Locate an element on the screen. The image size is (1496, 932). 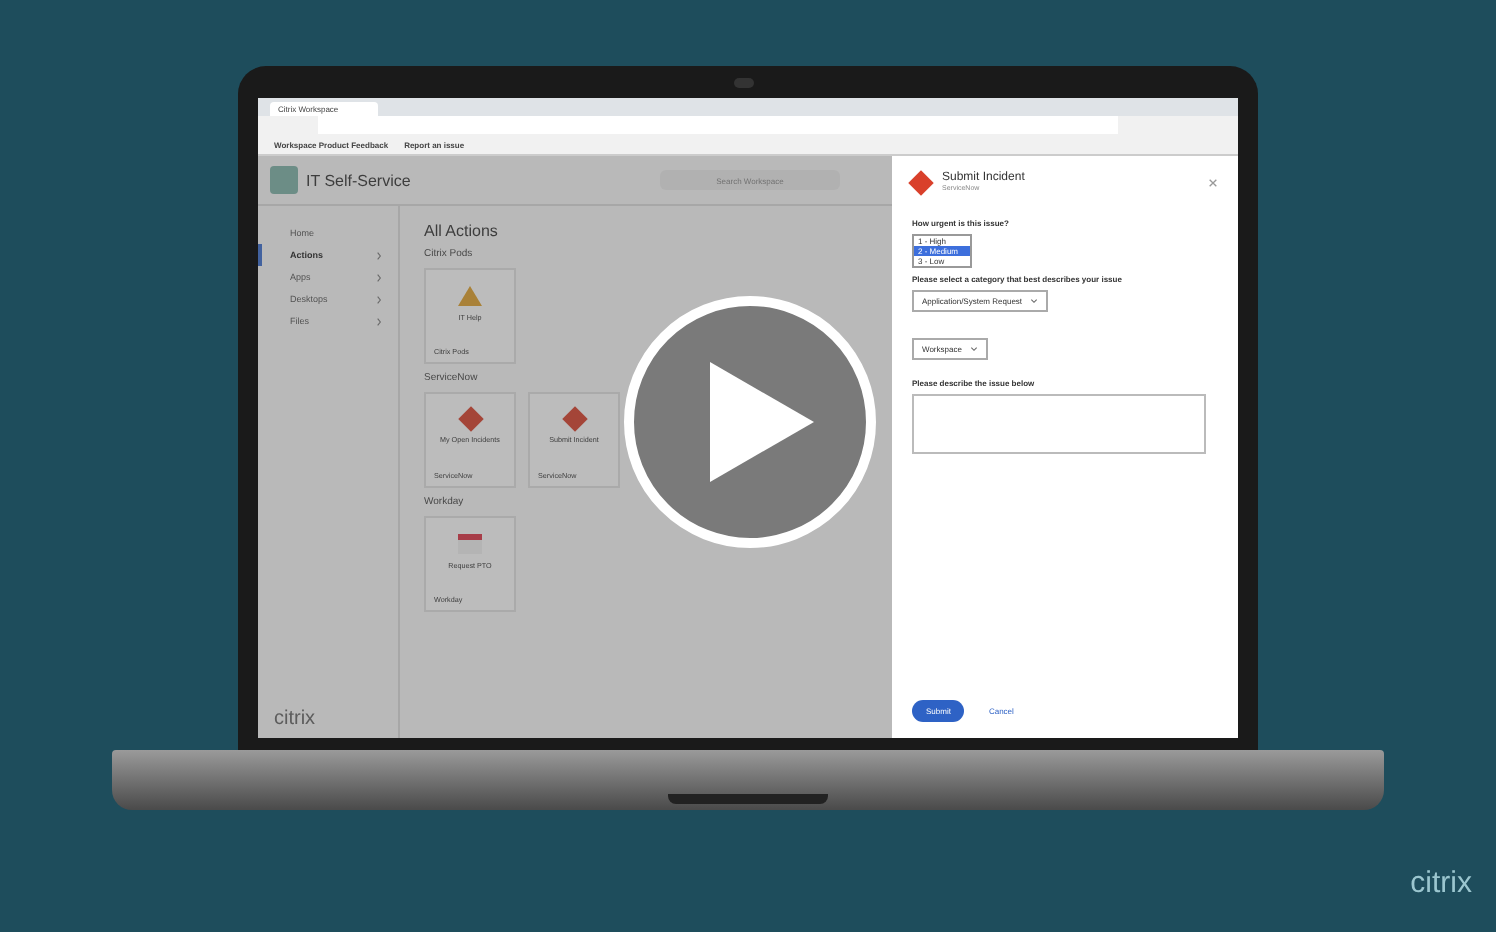
page-heading: All Actions is located at coordinates (462, 231).